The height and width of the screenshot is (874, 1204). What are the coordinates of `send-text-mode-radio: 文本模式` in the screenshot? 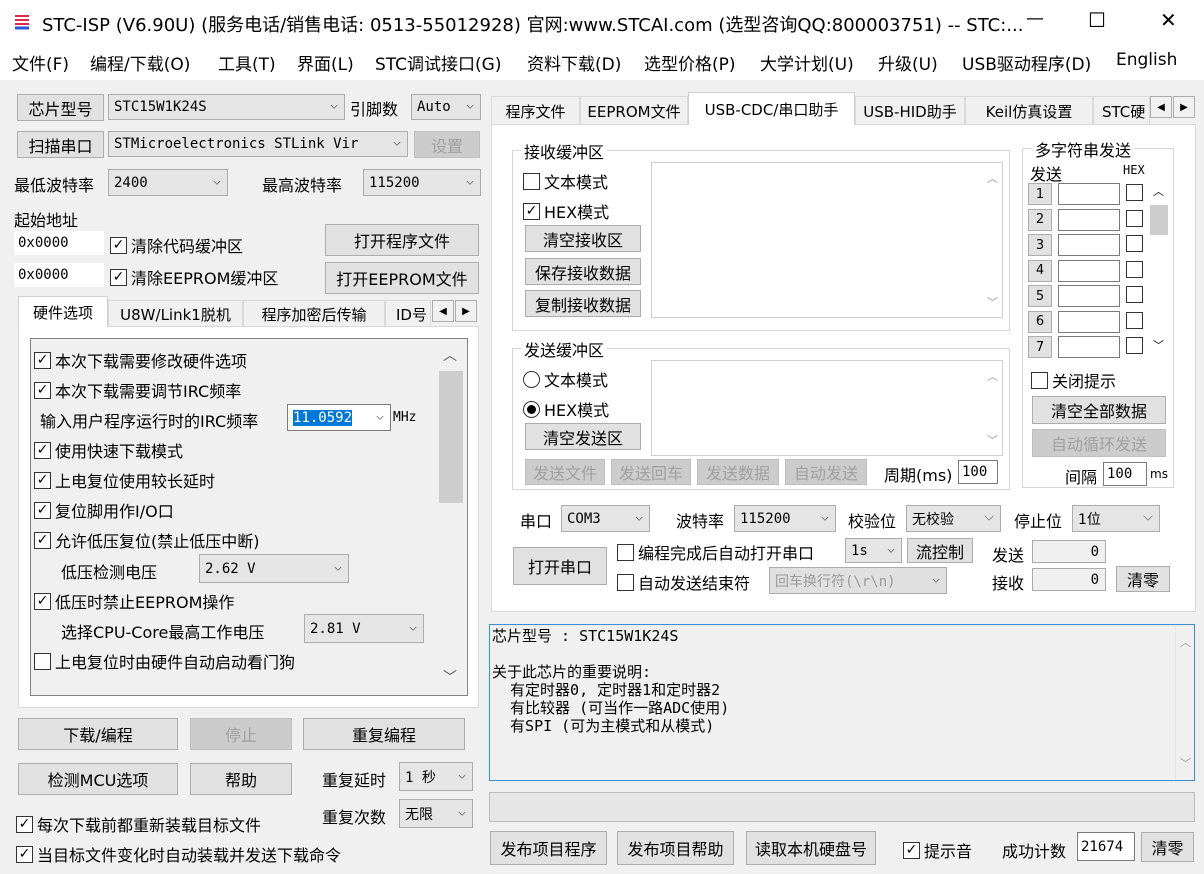 It's located at (565, 379).